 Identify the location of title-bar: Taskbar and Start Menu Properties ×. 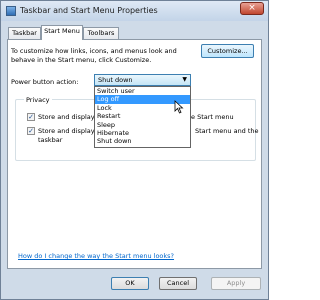
(134, 11).